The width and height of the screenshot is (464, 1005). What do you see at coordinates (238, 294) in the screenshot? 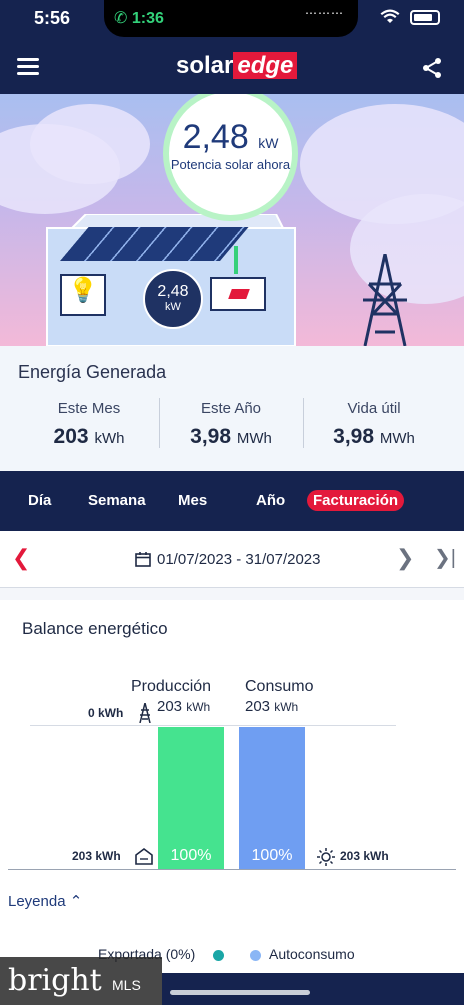
I see `grid-meter-icon` at bounding box center [238, 294].